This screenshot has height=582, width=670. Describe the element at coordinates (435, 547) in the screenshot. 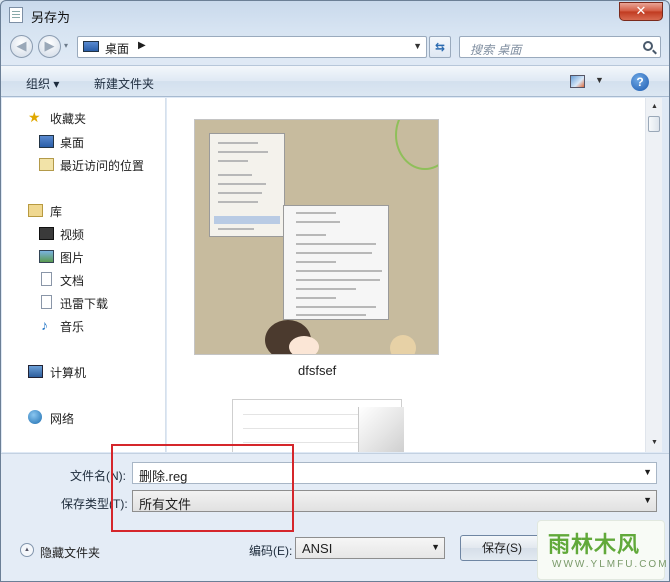

I see `encoding-dropdown-icon: ▼` at that location.